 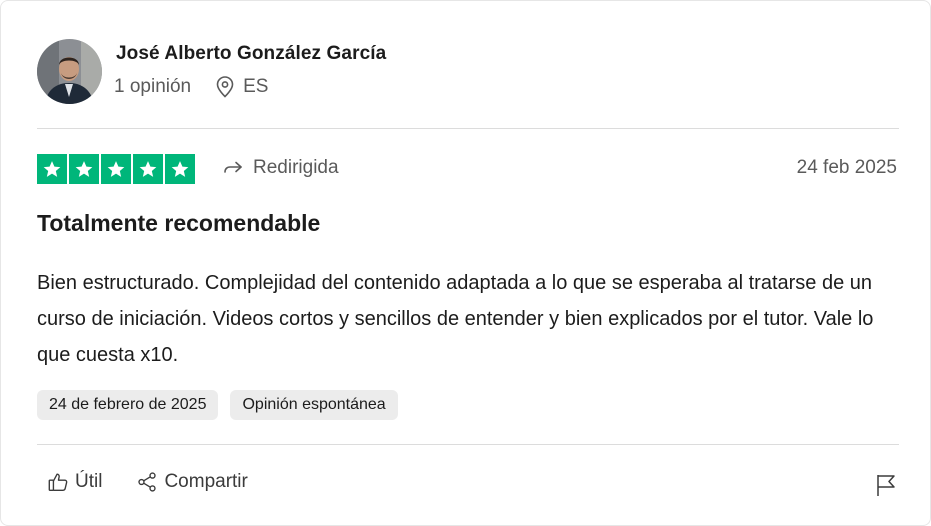 What do you see at coordinates (296, 167) in the screenshot?
I see `redirected-text: Redirigida` at bounding box center [296, 167].